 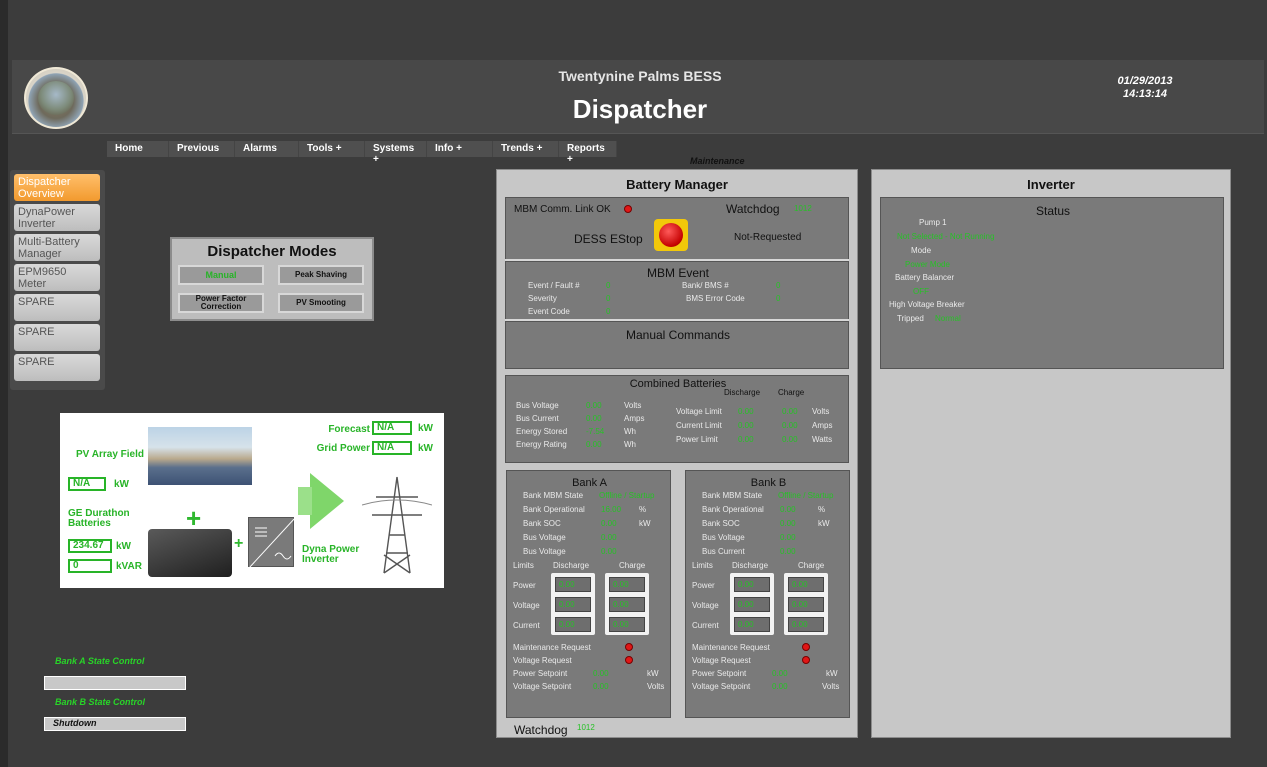 What do you see at coordinates (100, 661) in the screenshot?
I see `bank-a-state-control-label: Bank A State Control` at bounding box center [100, 661].